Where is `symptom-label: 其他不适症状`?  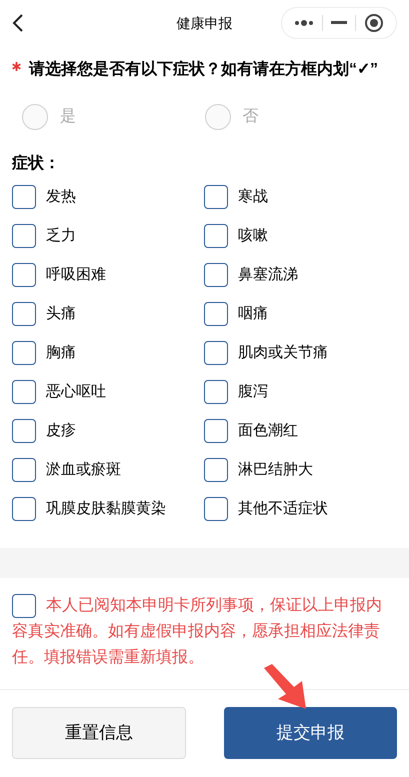
symptom-label: 其他不适症状 is located at coordinates (283, 508).